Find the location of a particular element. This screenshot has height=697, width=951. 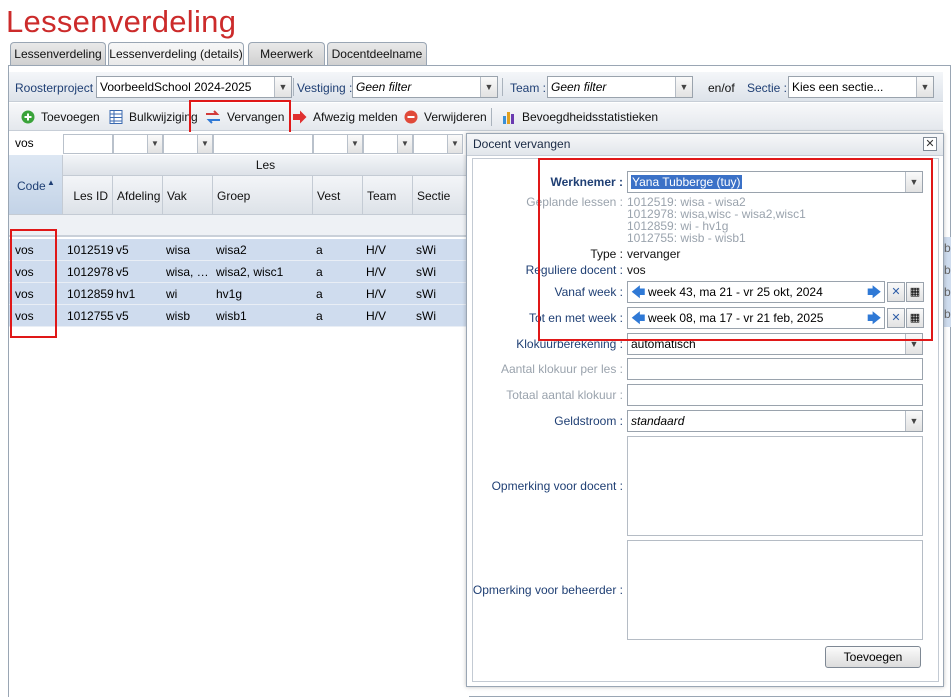

replace-button: Vervangen is located at coordinates (244, 117).